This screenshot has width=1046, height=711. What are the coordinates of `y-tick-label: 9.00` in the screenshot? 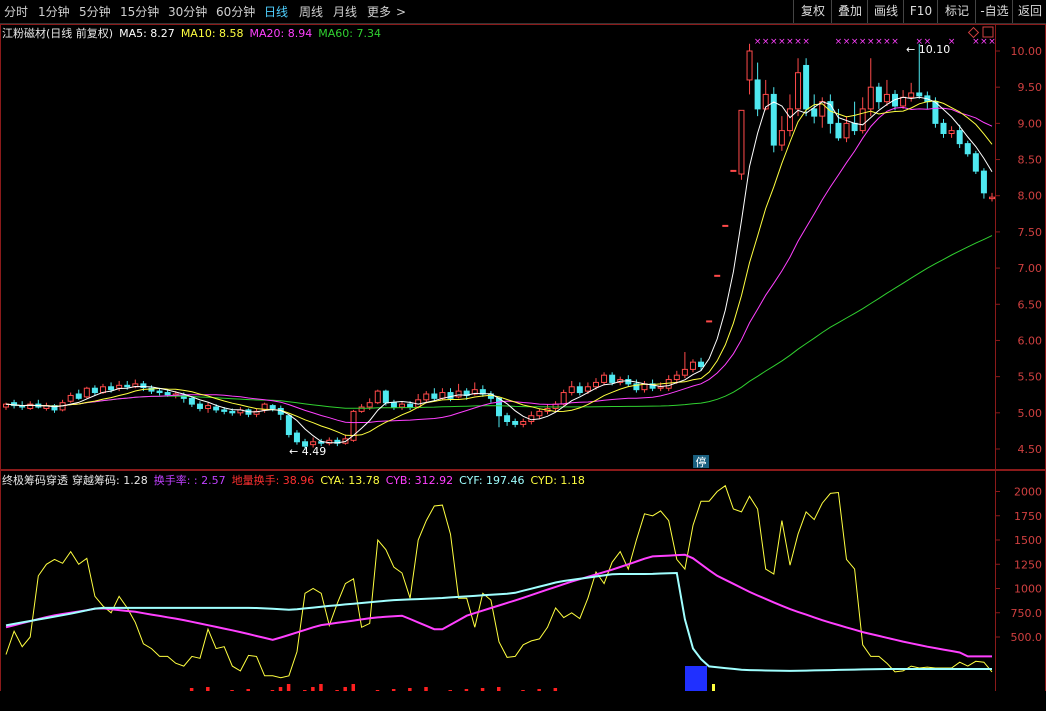 It's located at (1030, 123).